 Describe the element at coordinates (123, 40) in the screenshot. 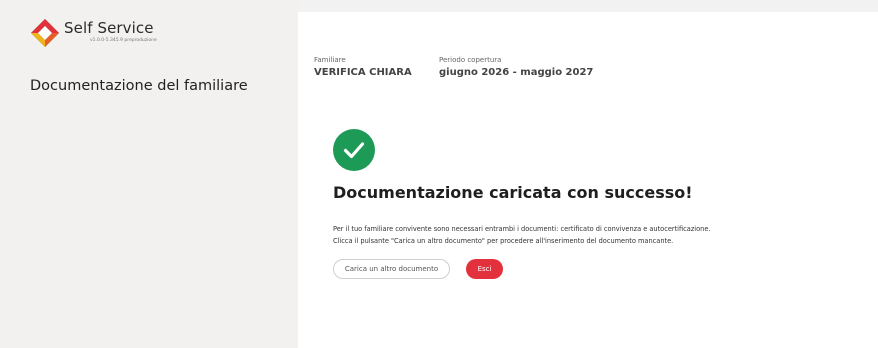

I see `app-version: v1.0.0-5.345.9 preproduzione` at that location.